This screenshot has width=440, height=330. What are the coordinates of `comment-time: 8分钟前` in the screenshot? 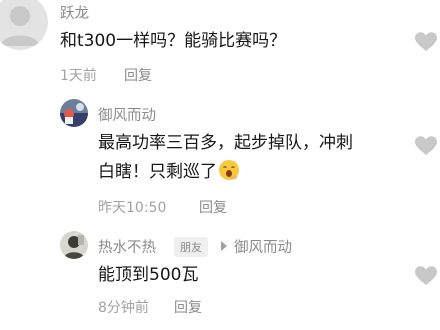 It's located at (123, 308).